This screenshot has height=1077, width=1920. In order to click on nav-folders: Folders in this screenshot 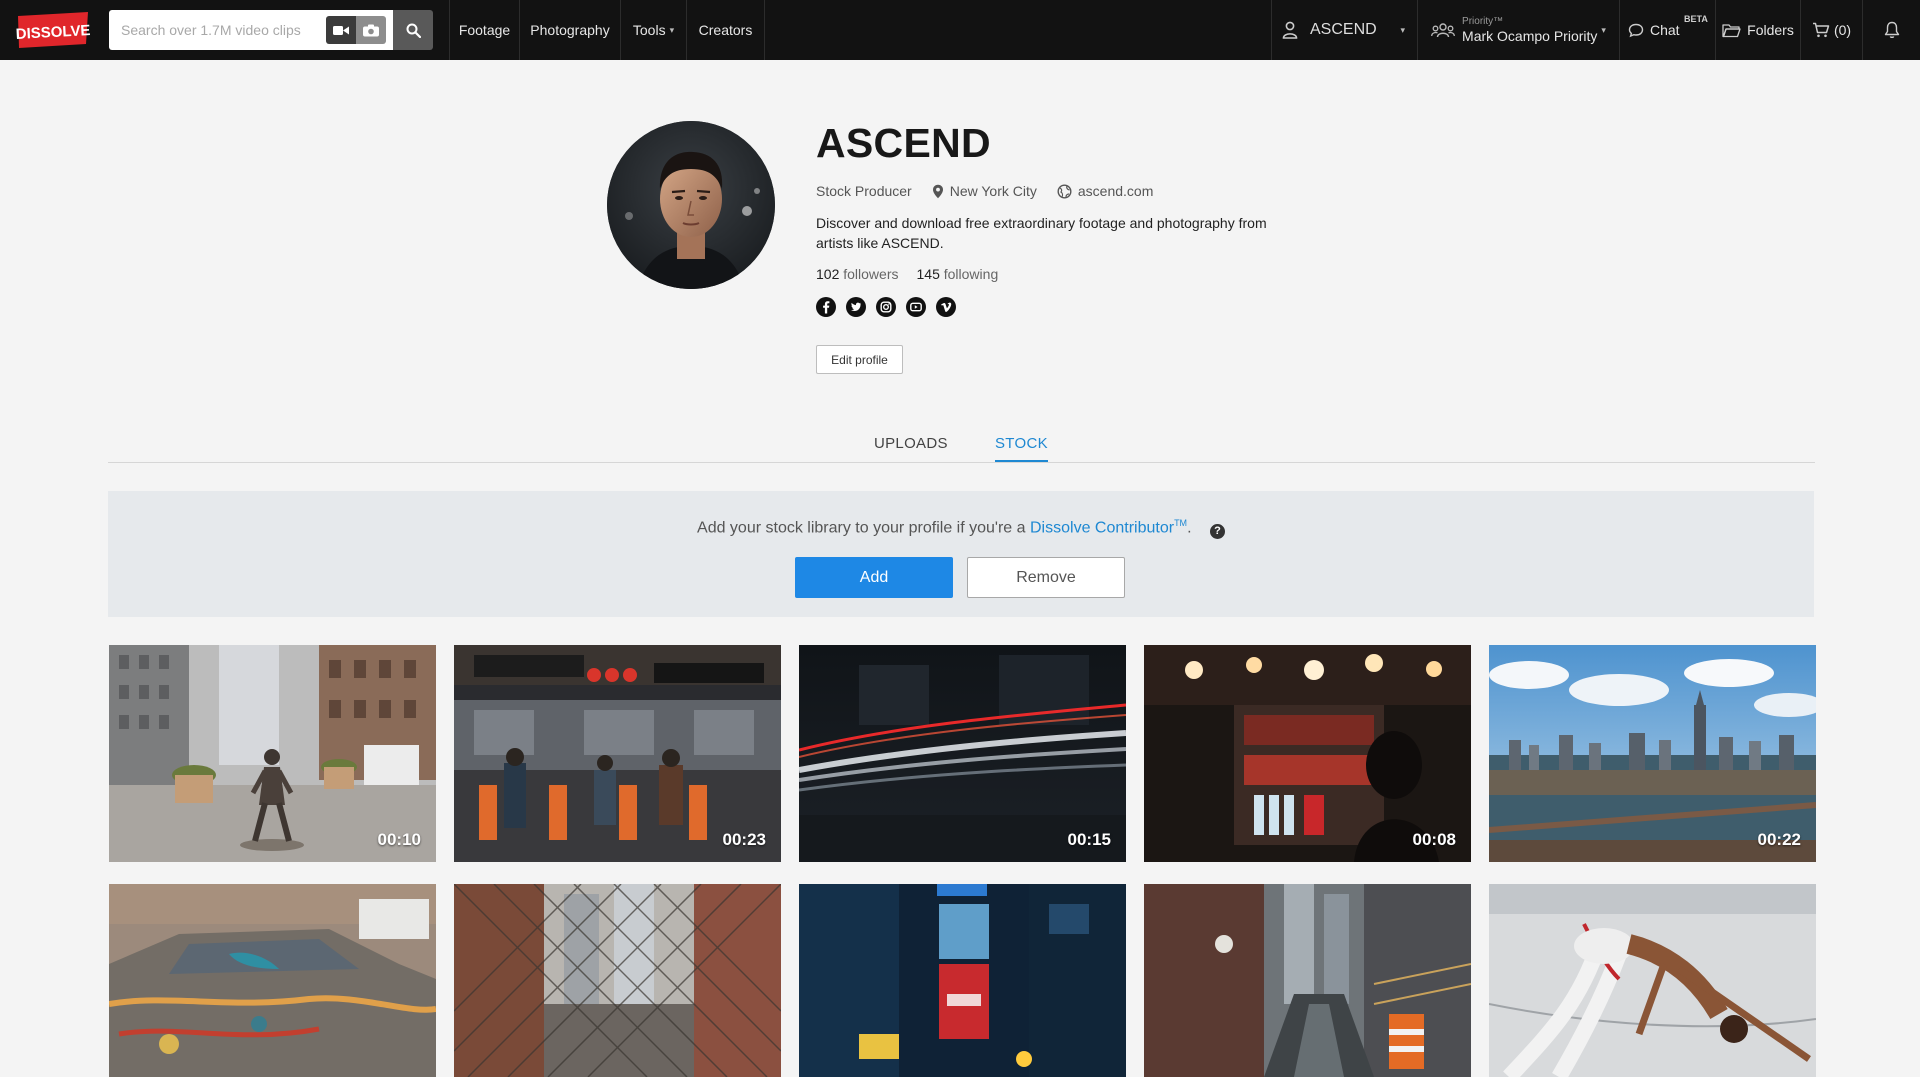, I will do `click(1757, 30)`.